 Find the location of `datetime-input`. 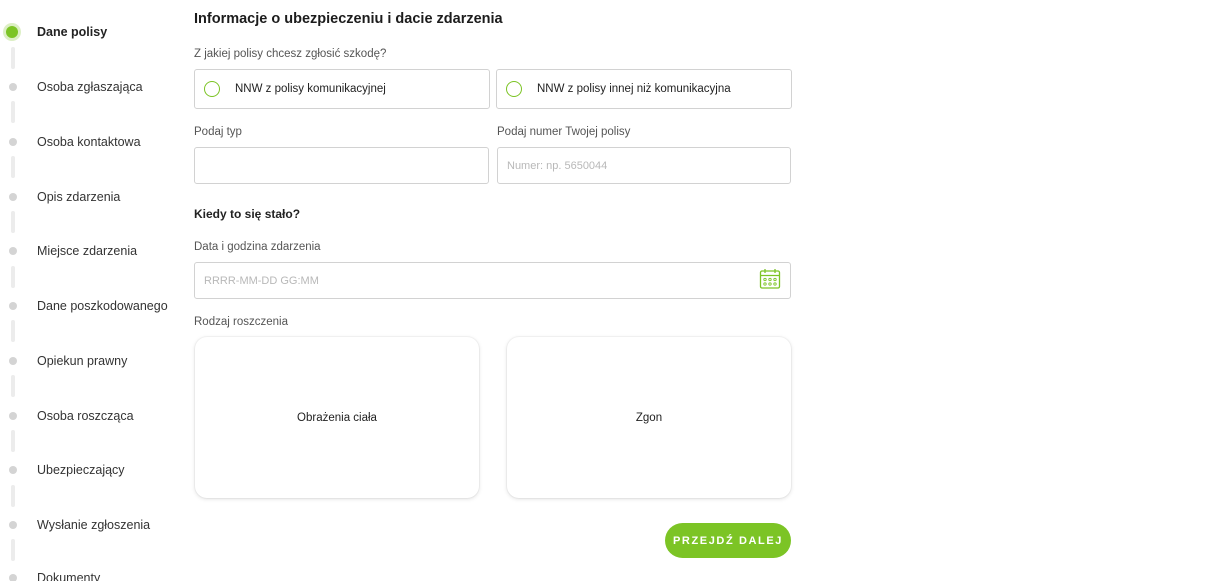

datetime-input is located at coordinates (492, 280).